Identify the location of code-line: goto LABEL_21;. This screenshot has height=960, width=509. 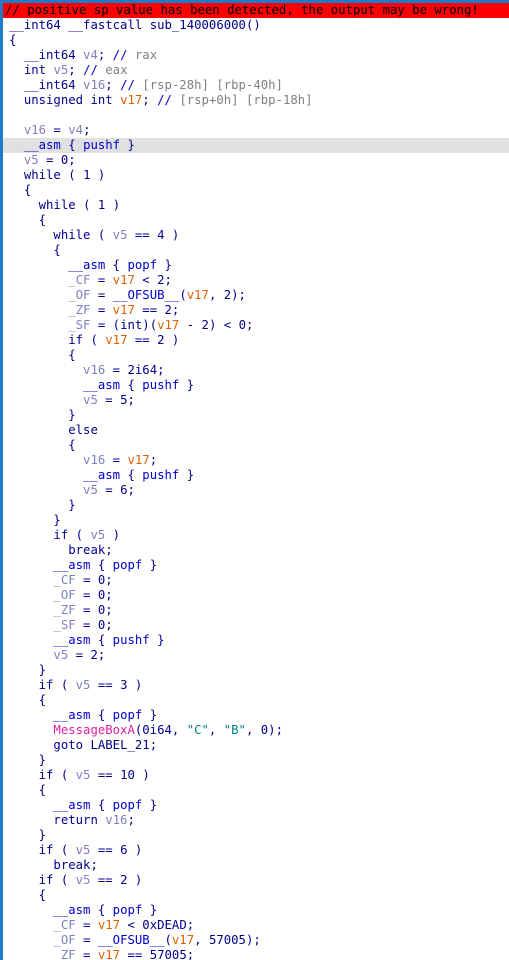
(256, 745).